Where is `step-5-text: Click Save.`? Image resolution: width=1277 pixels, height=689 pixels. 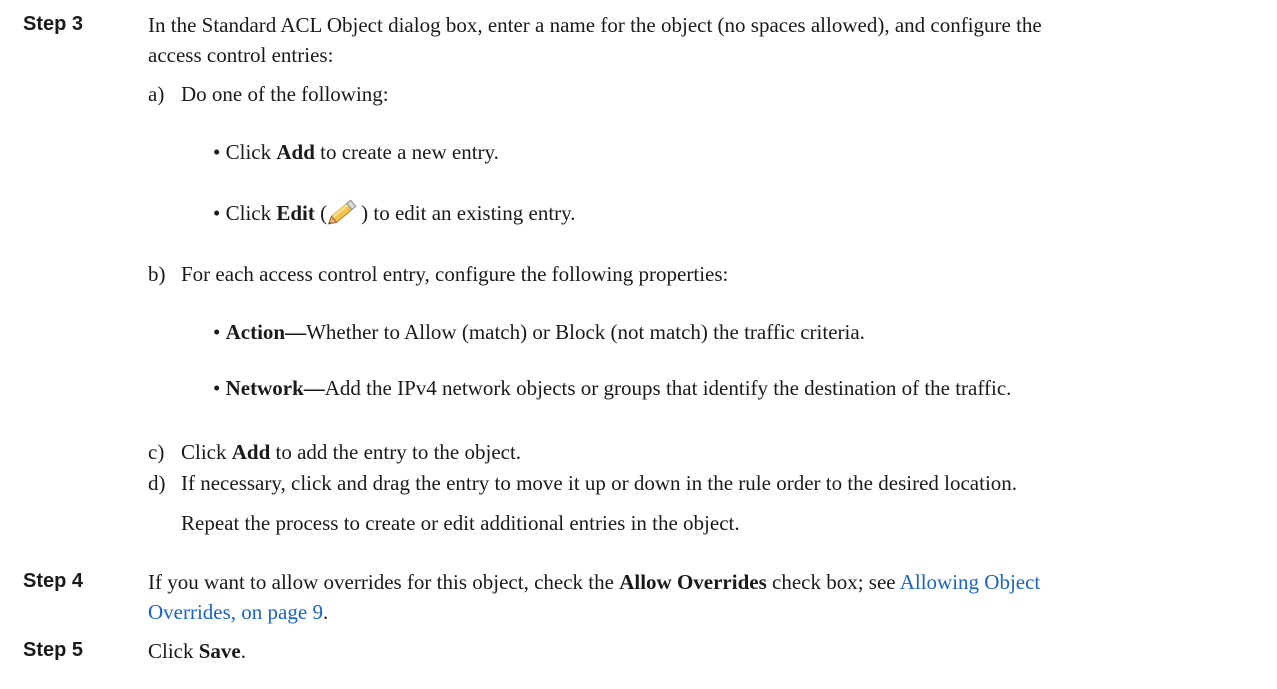 step-5-text: Click Save. is located at coordinates (197, 651).